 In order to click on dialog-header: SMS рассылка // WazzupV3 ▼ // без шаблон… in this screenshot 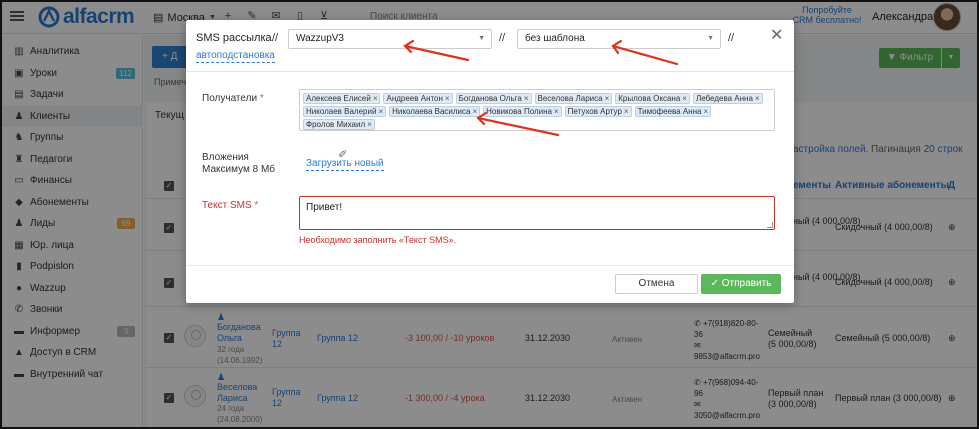, I will do `click(490, 46)`.